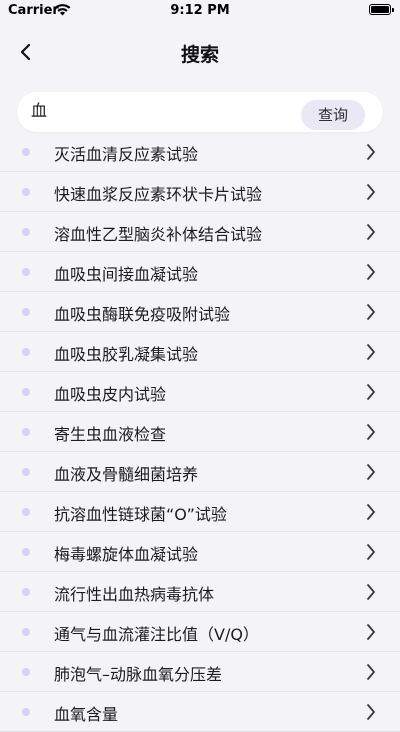 The width and height of the screenshot is (400, 732). I want to click on list-item: 抗溶血性链球菌“O”试验, so click(200, 512).